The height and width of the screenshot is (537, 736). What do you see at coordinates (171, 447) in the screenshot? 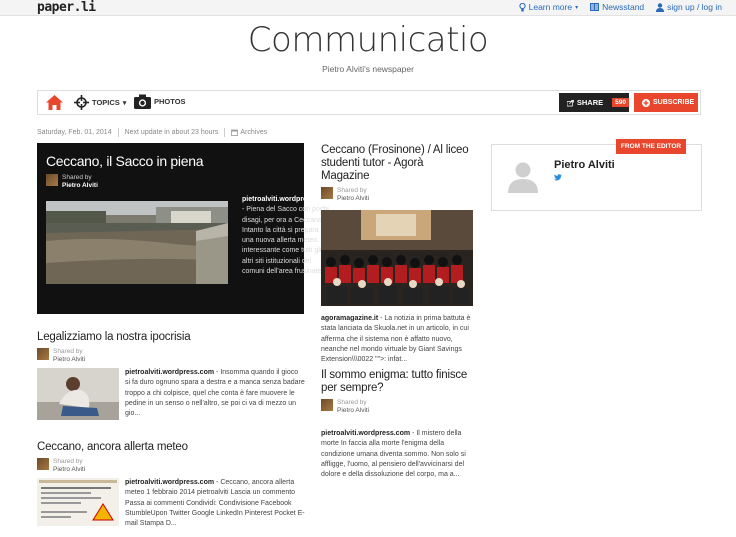
I see `article-title: Ceccano, ancora allerta meteo` at bounding box center [171, 447].